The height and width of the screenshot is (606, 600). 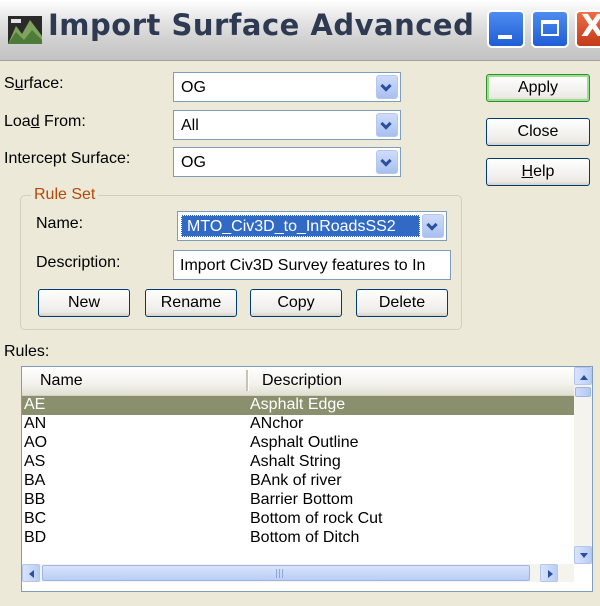 I want to click on load-from-label: Load From:, so click(x=45, y=121).